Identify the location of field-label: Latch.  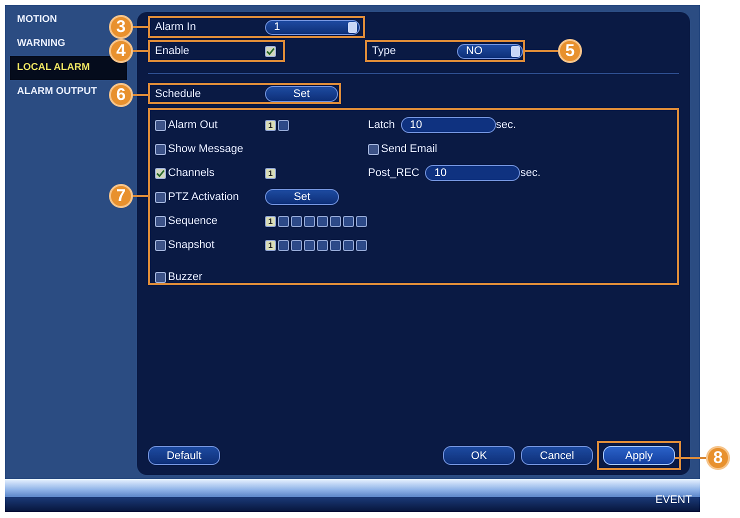
(381, 125).